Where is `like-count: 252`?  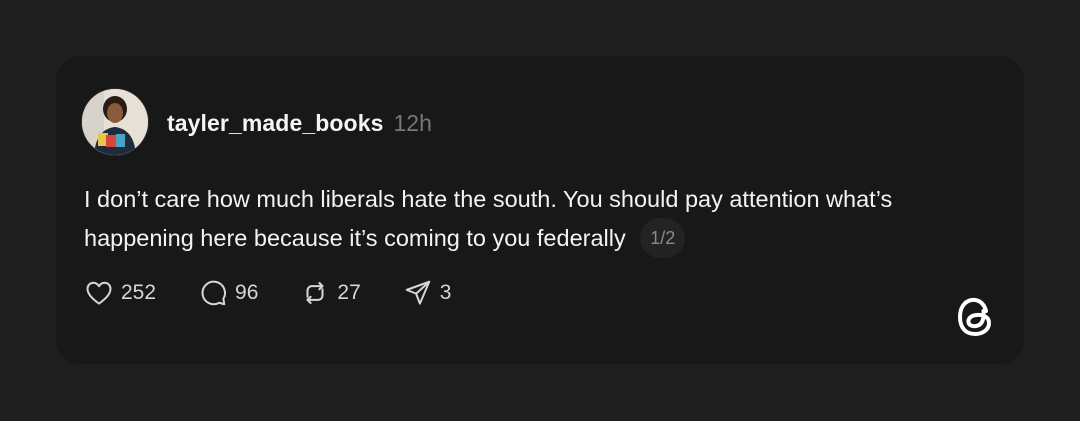 like-count: 252 is located at coordinates (139, 292).